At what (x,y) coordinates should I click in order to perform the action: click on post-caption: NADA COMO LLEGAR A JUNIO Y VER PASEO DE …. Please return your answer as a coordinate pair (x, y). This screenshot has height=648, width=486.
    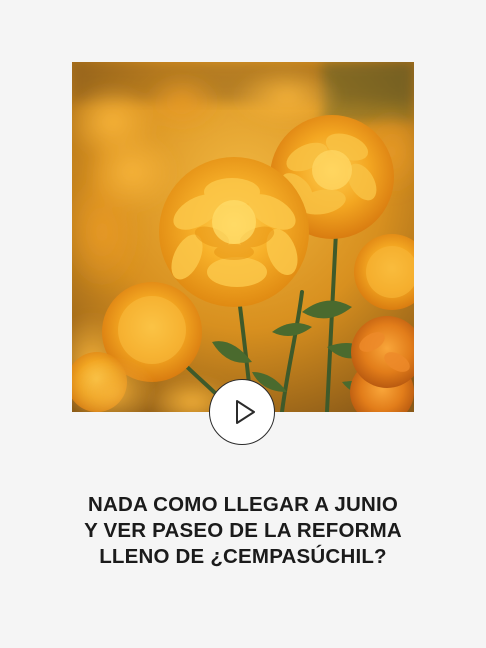
    Looking at the image, I should click on (243, 531).